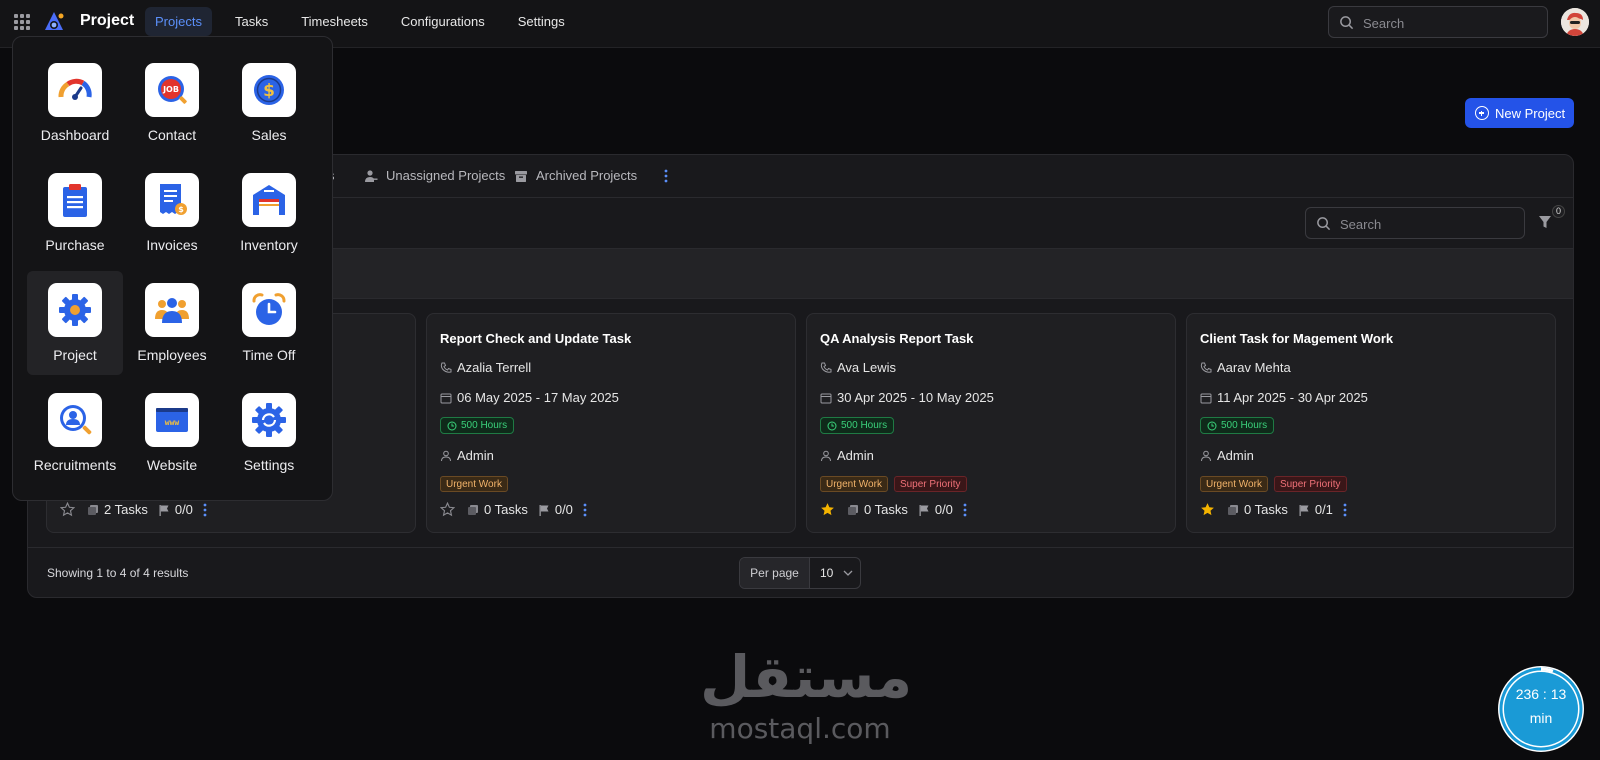 The height and width of the screenshot is (760, 1600). Describe the element at coordinates (800, 573) in the screenshot. I see `per-page-select: Per page 10` at that location.